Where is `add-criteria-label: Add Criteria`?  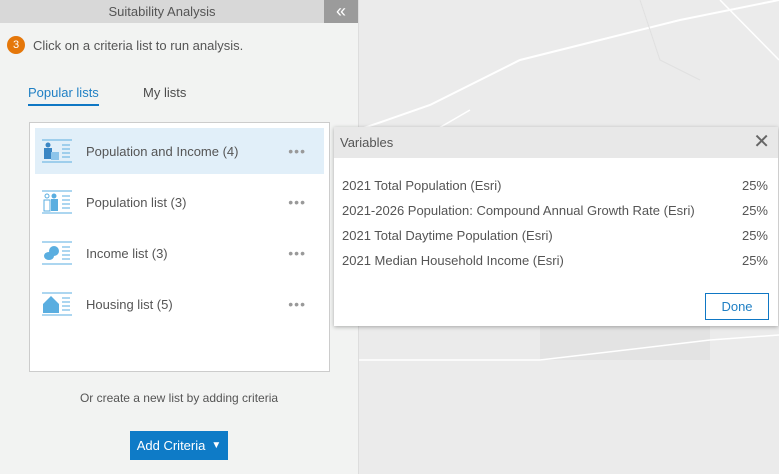 add-criteria-label: Add Criteria is located at coordinates (171, 445).